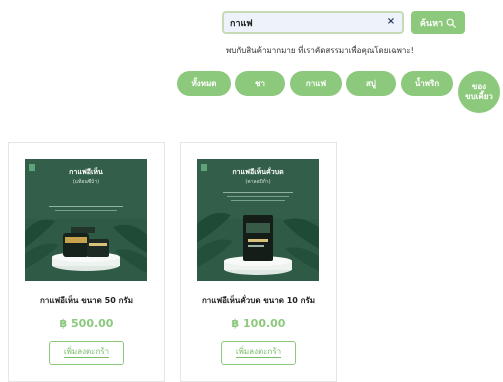  What do you see at coordinates (86, 323) in the screenshot?
I see `product-price: ฿ 500.00` at bounding box center [86, 323].